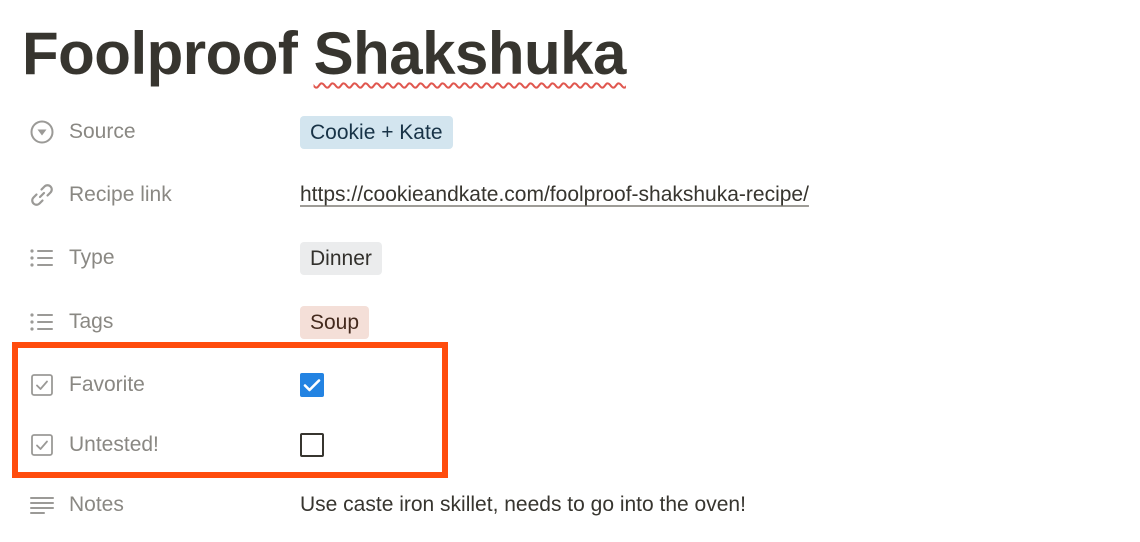  What do you see at coordinates (42, 505) in the screenshot?
I see `text-icon` at bounding box center [42, 505].